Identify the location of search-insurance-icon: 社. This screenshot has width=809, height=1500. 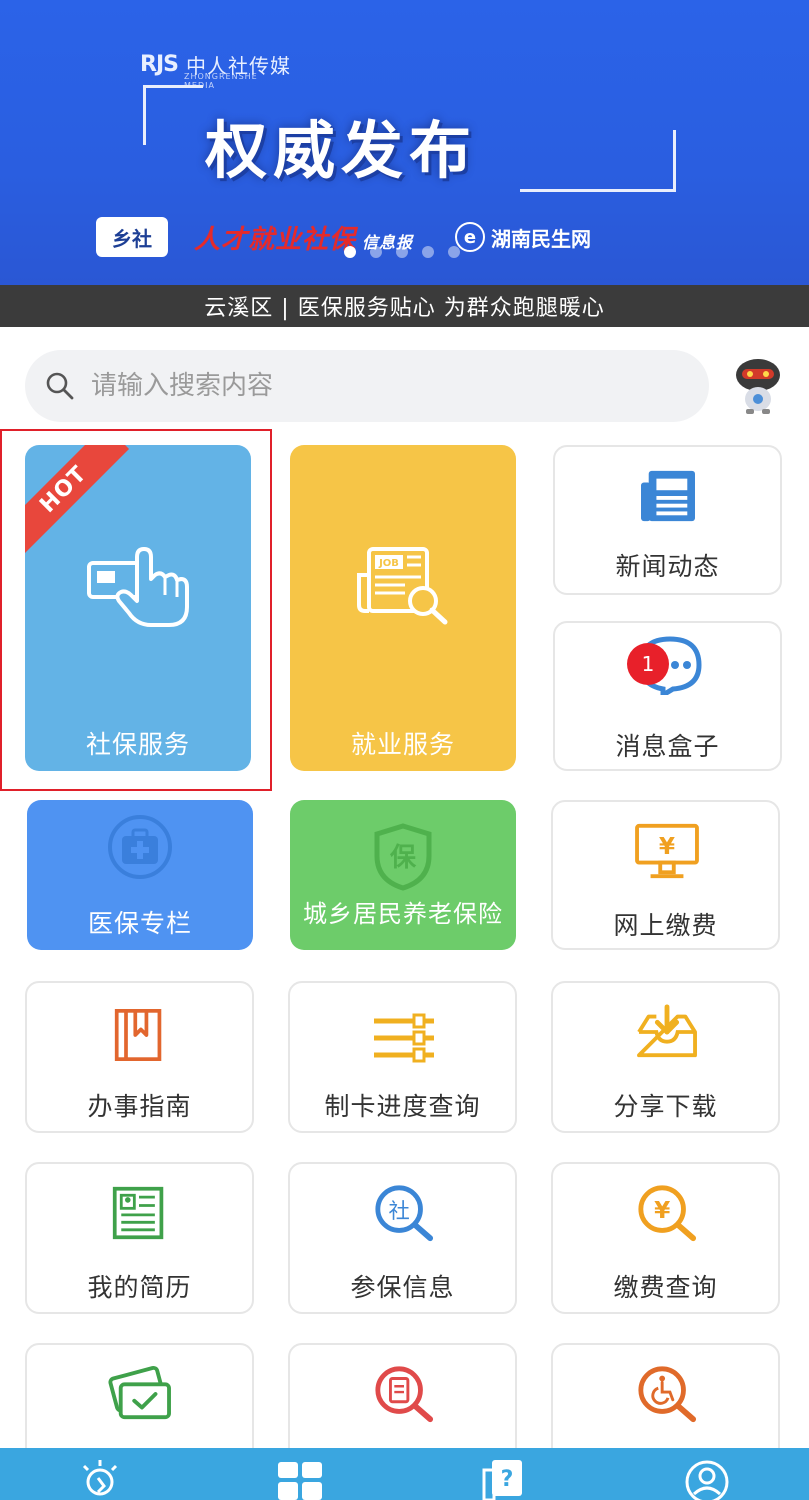
(404, 1213).